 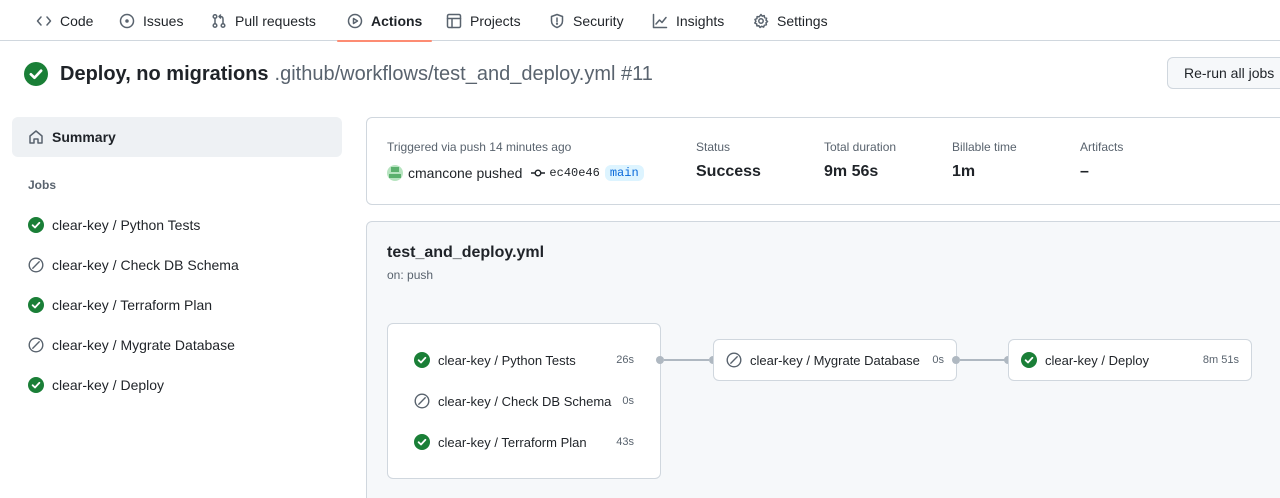 I want to click on graph-job-mygrate-database: clear-key / Mygrate Database 0s, so click(x=835, y=360).